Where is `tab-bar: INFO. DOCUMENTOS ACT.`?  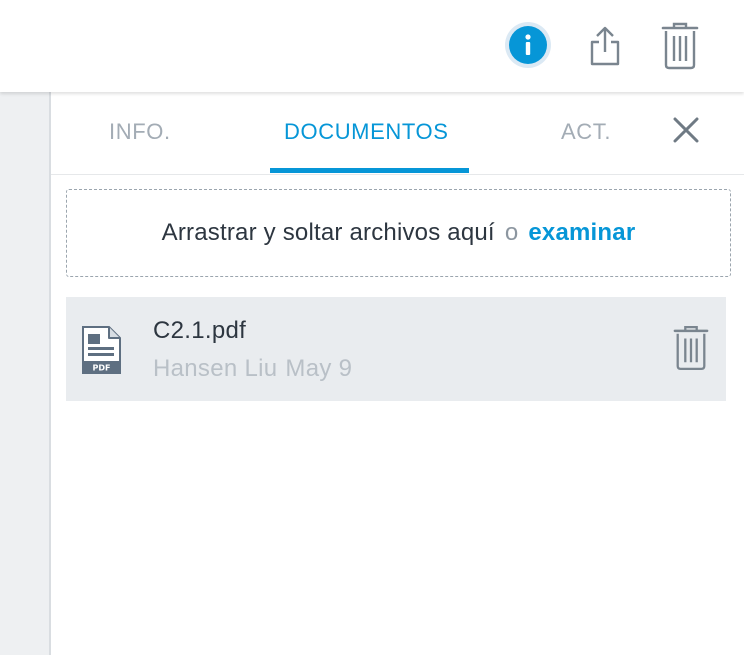 tab-bar: INFO. DOCUMENTOS ACT. is located at coordinates (397, 133).